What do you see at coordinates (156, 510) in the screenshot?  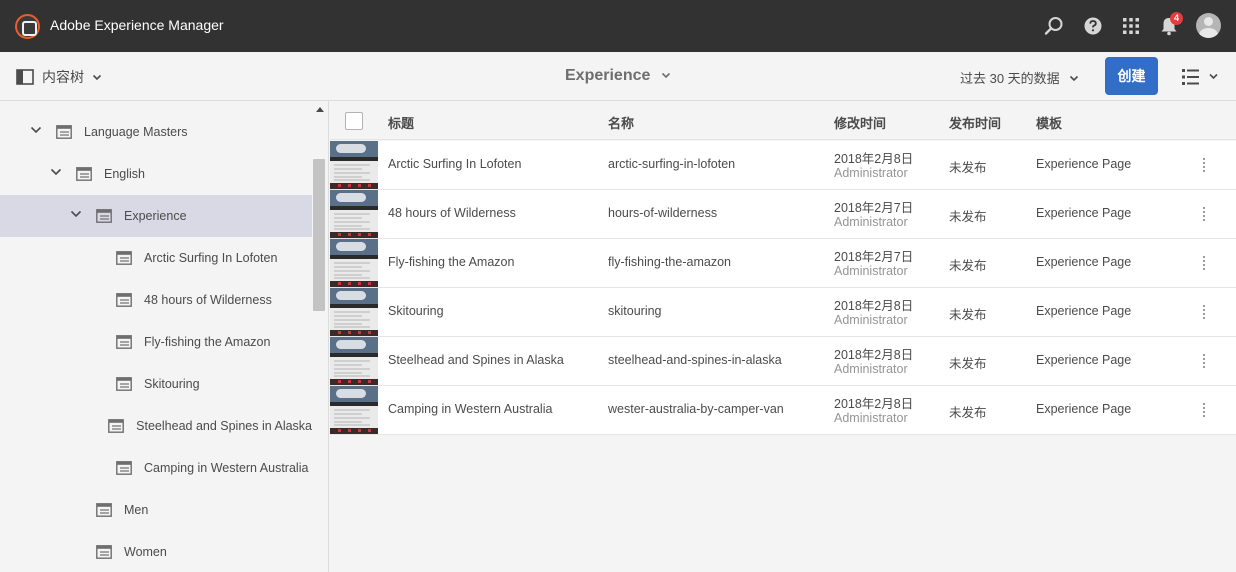 I see `tree-item: Men` at bounding box center [156, 510].